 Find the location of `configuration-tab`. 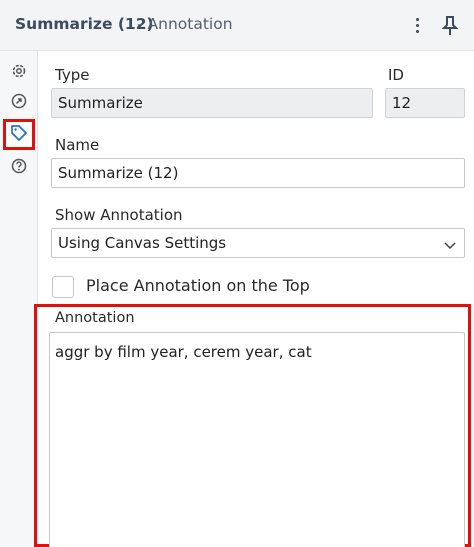

configuration-tab is located at coordinates (19, 73).